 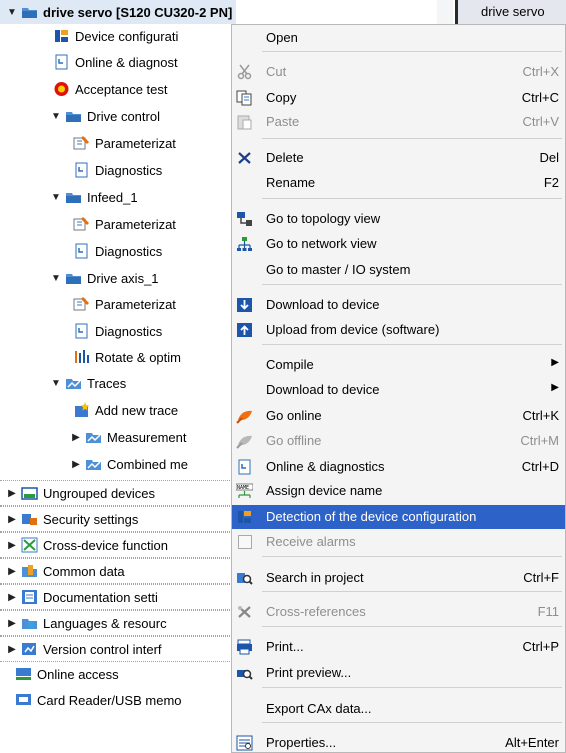 What do you see at coordinates (118, 410) in the screenshot?
I see `tree-item: Add new trace` at bounding box center [118, 410].